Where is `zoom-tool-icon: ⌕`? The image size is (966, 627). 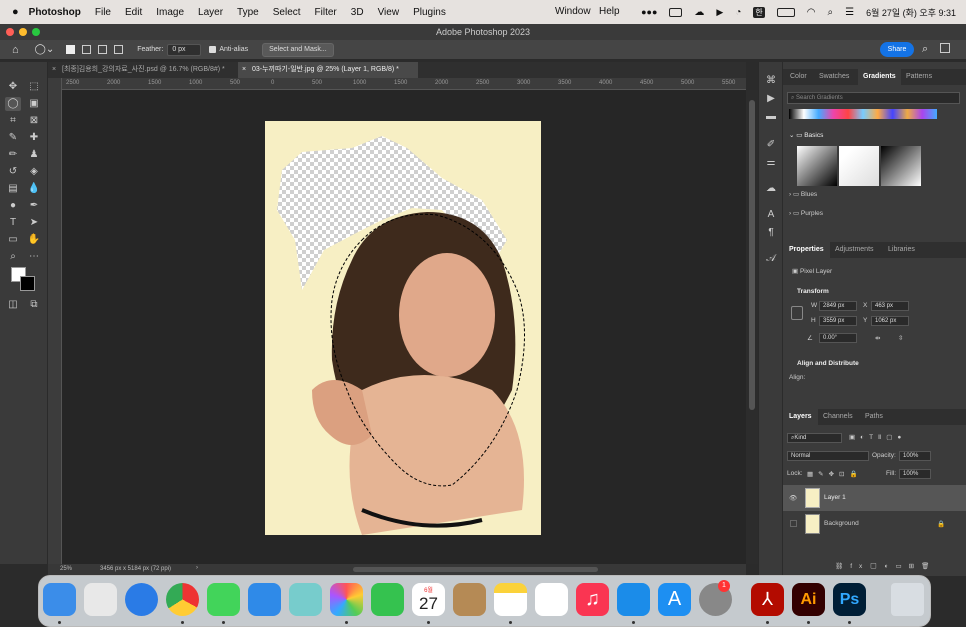
zoom-tool-icon: ⌕ is located at coordinates (13, 257).